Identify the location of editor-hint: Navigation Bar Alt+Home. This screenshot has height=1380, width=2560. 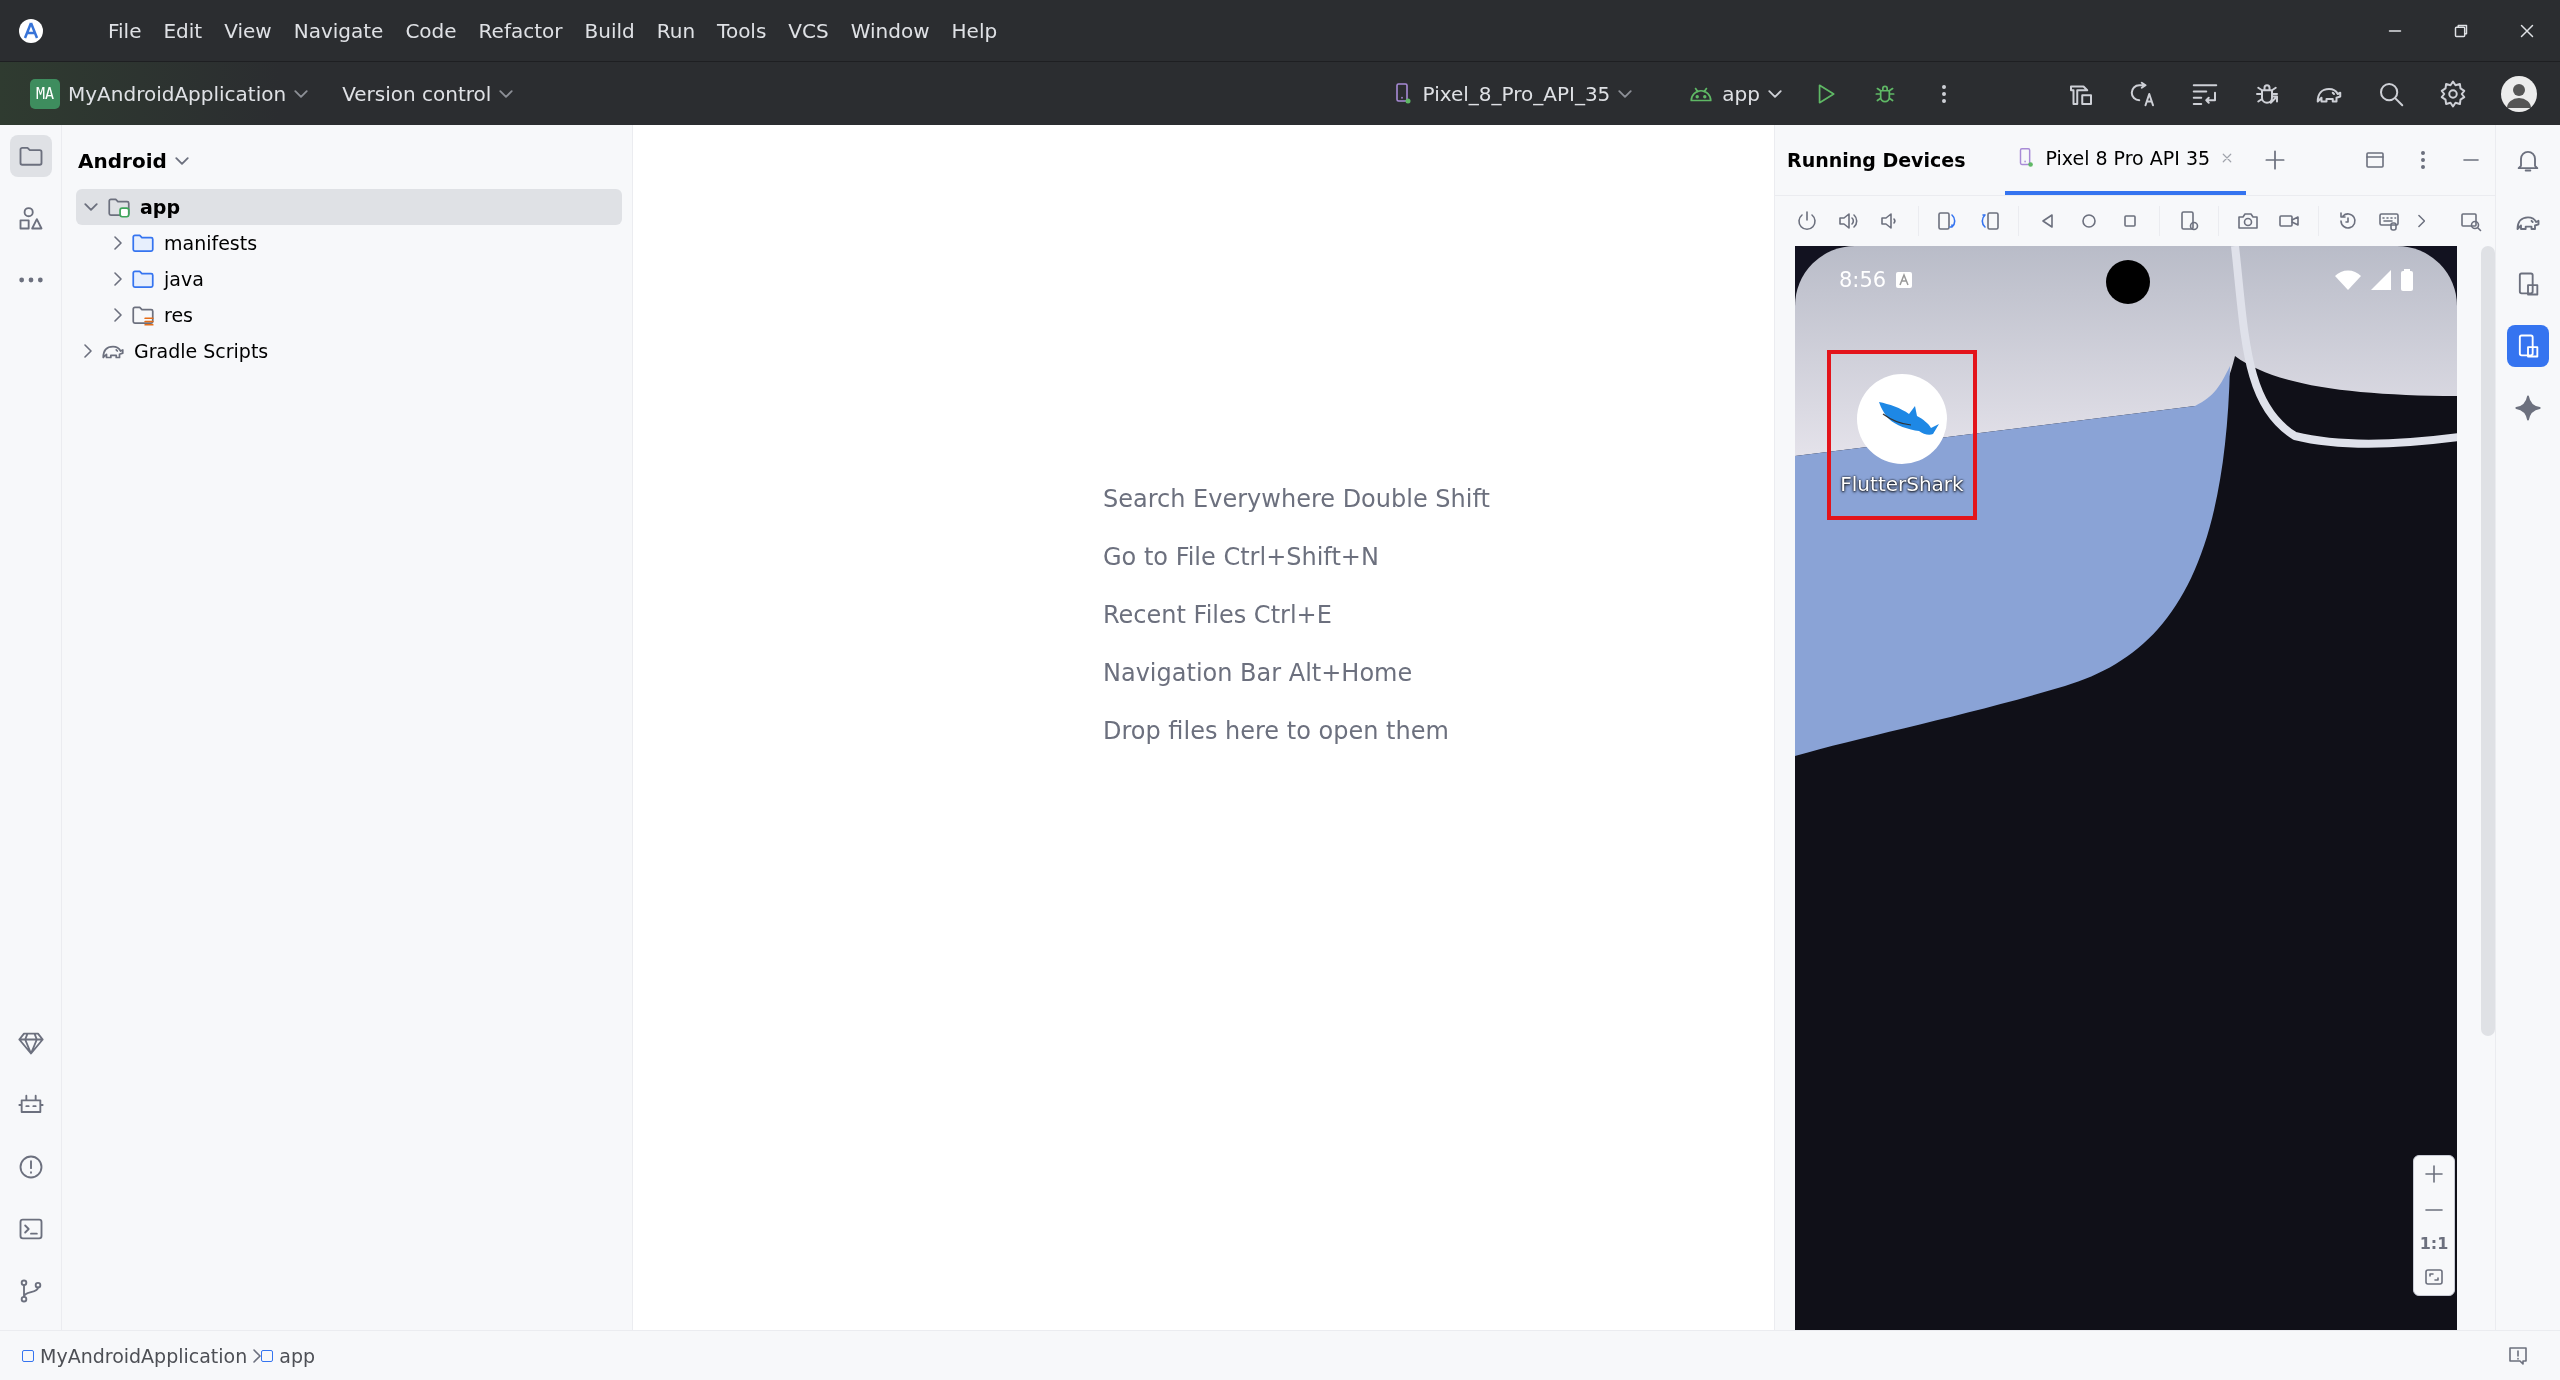
(1258, 673).